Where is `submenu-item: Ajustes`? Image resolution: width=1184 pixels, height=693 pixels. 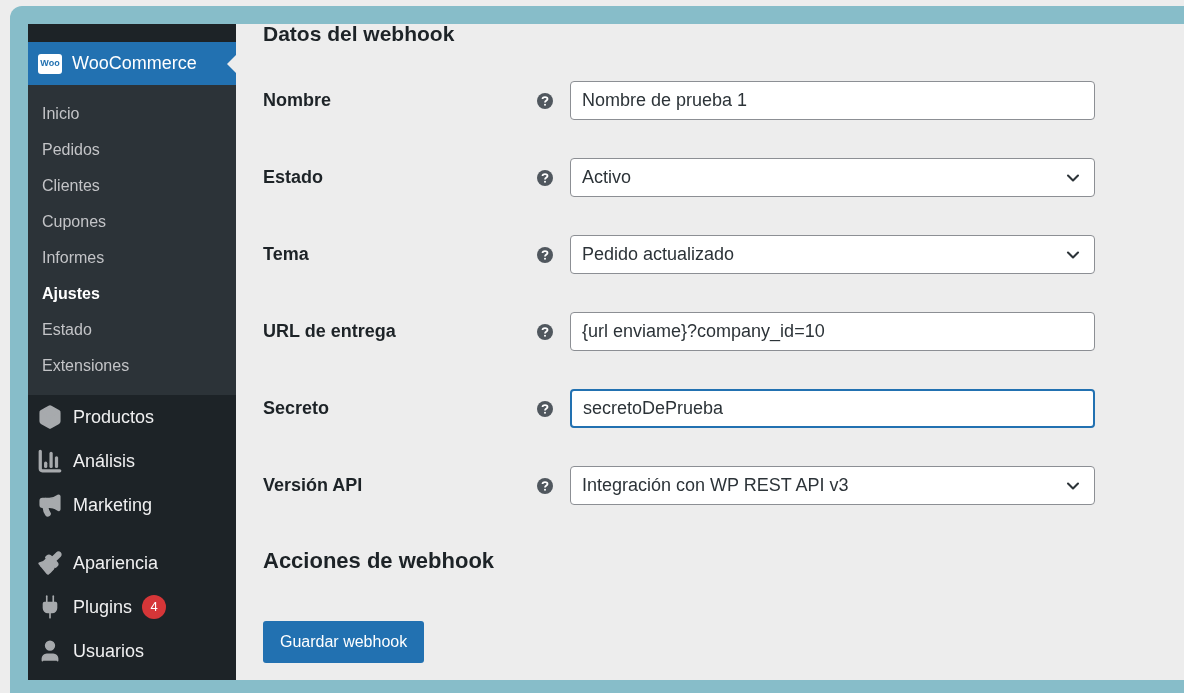 submenu-item: Ajustes is located at coordinates (132, 294).